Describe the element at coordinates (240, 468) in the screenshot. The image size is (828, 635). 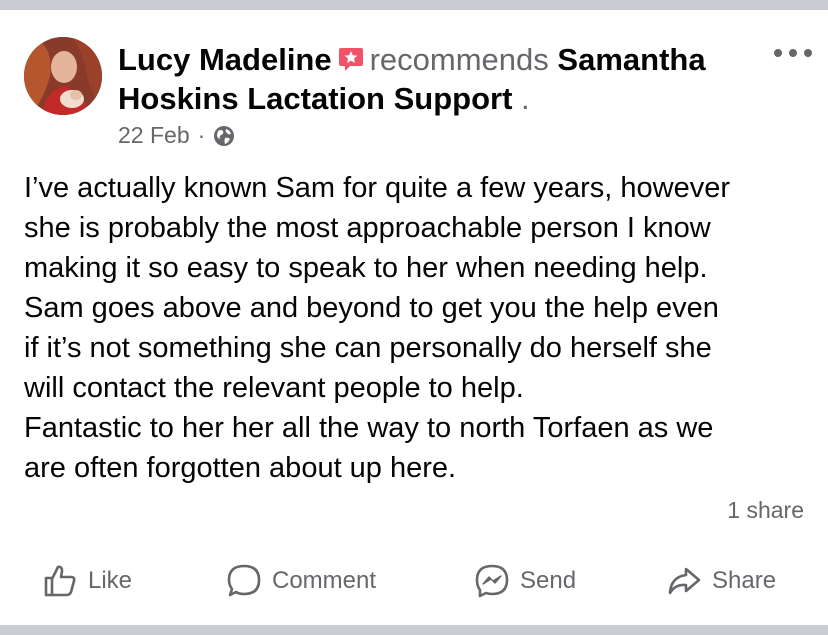
I see `body-line: are often forgotten about up here.` at that location.